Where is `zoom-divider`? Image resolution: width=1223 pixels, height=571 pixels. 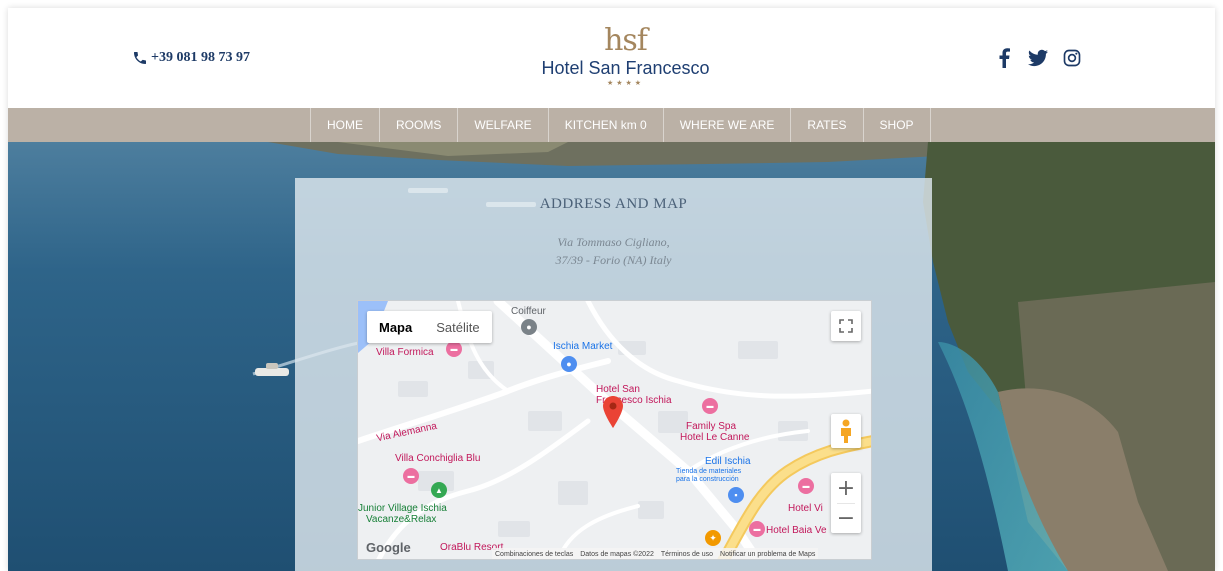
zoom-divider is located at coordinates (846, 503).